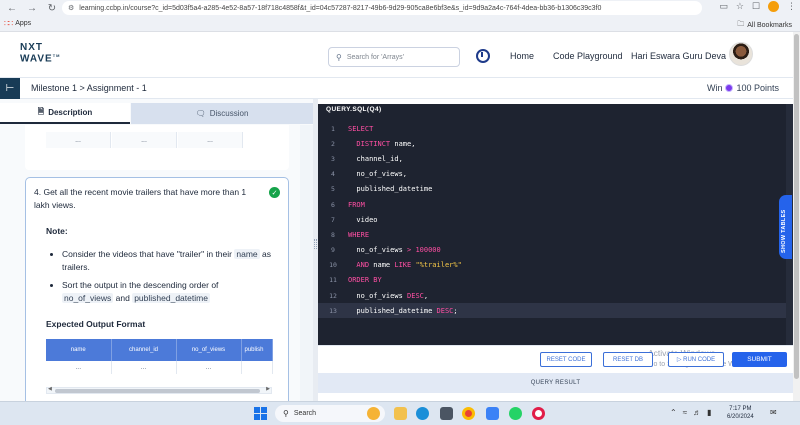  I want to click on search-icon: ⚲, so click(286, 413).